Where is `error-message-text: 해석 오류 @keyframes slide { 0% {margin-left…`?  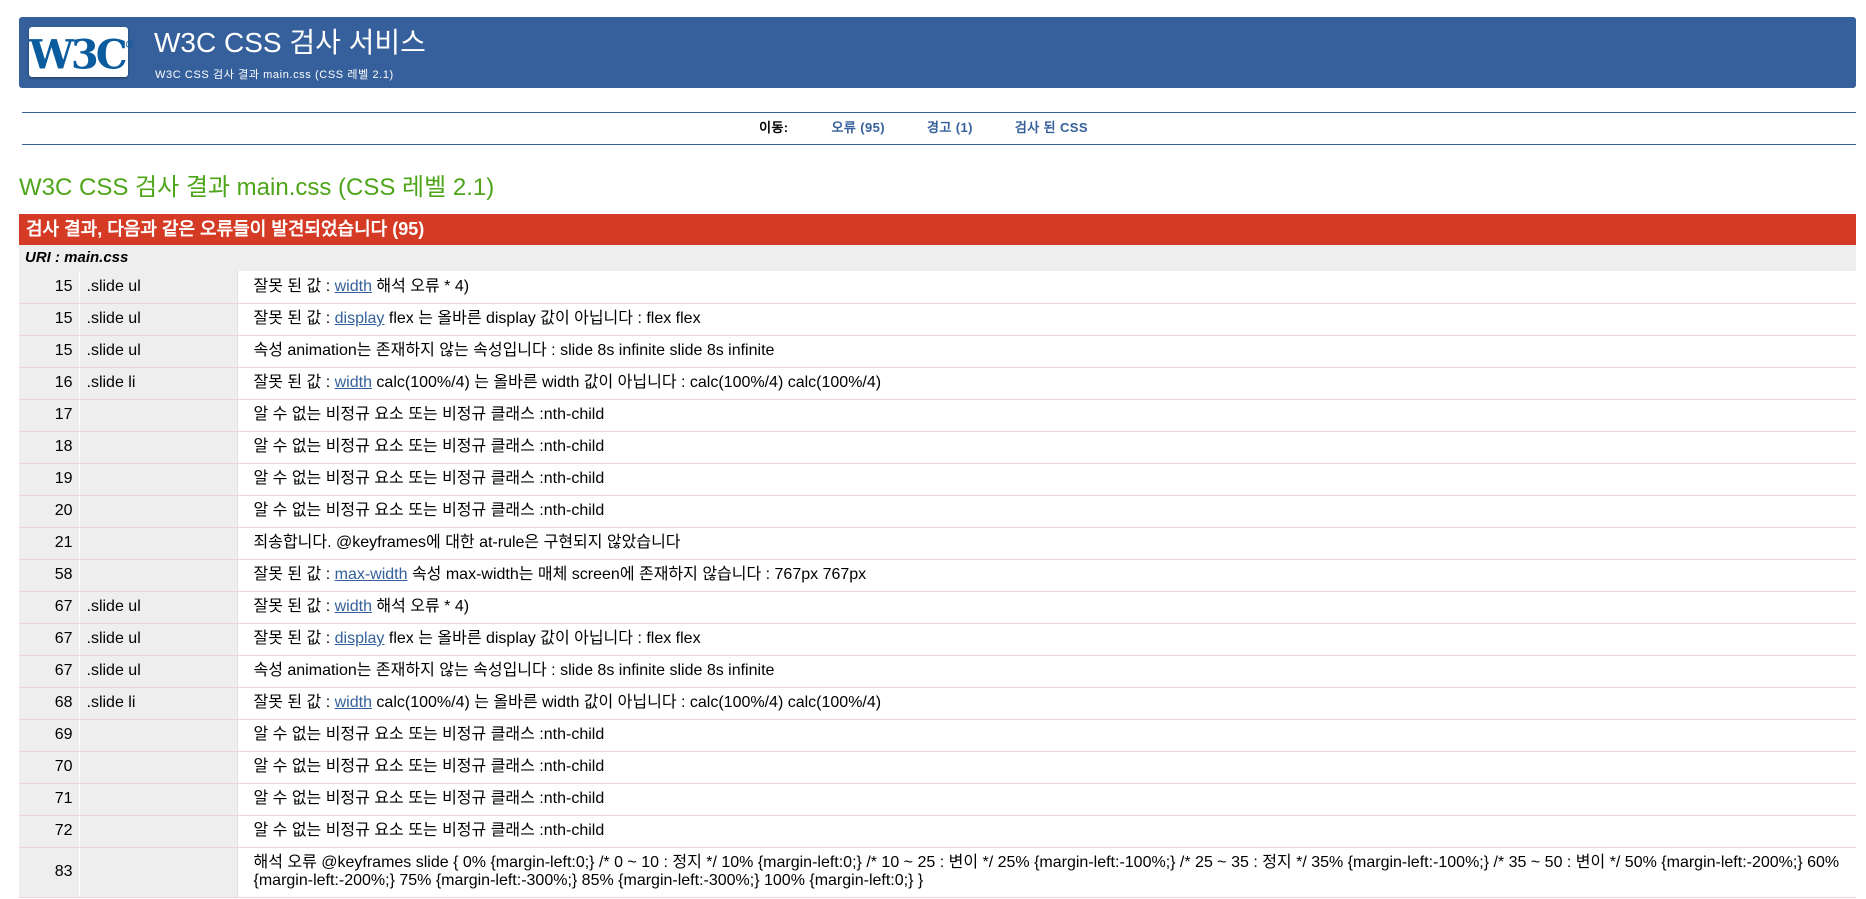 error-message-text: 해석 오류 @keyframes slide { 0% {margin-left… is located at coordinates (1048, 871).